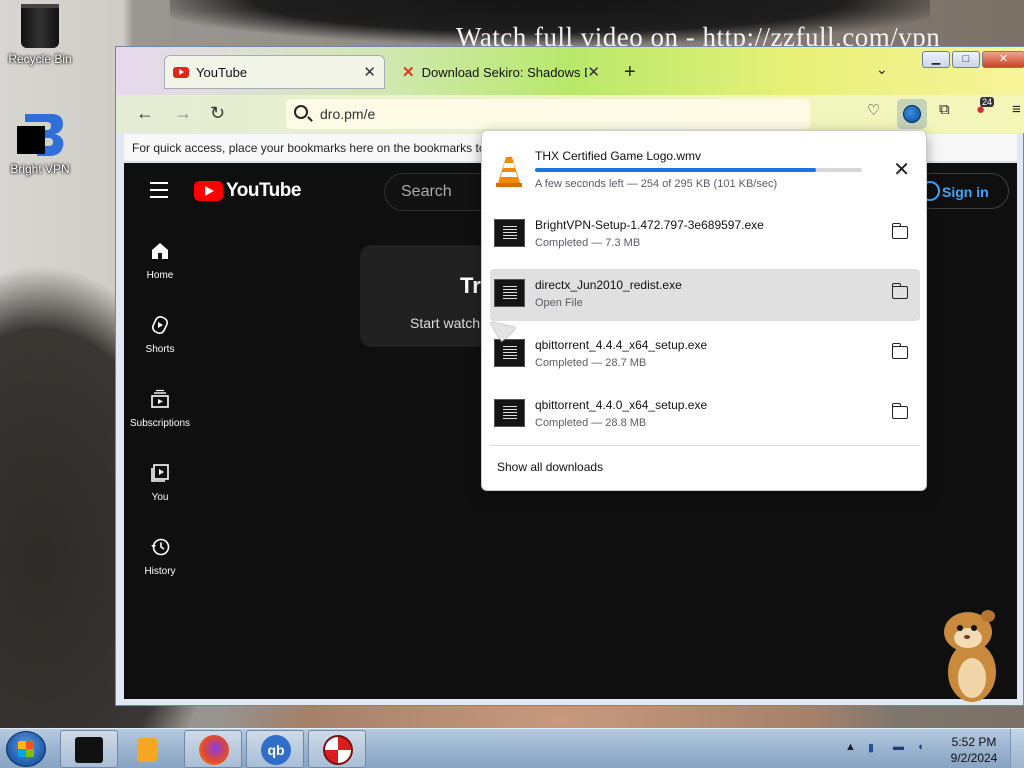  Describe the element at coordinates (408, 72) in the screenshot. I see `site-favicon-icon: ✕` at that location.